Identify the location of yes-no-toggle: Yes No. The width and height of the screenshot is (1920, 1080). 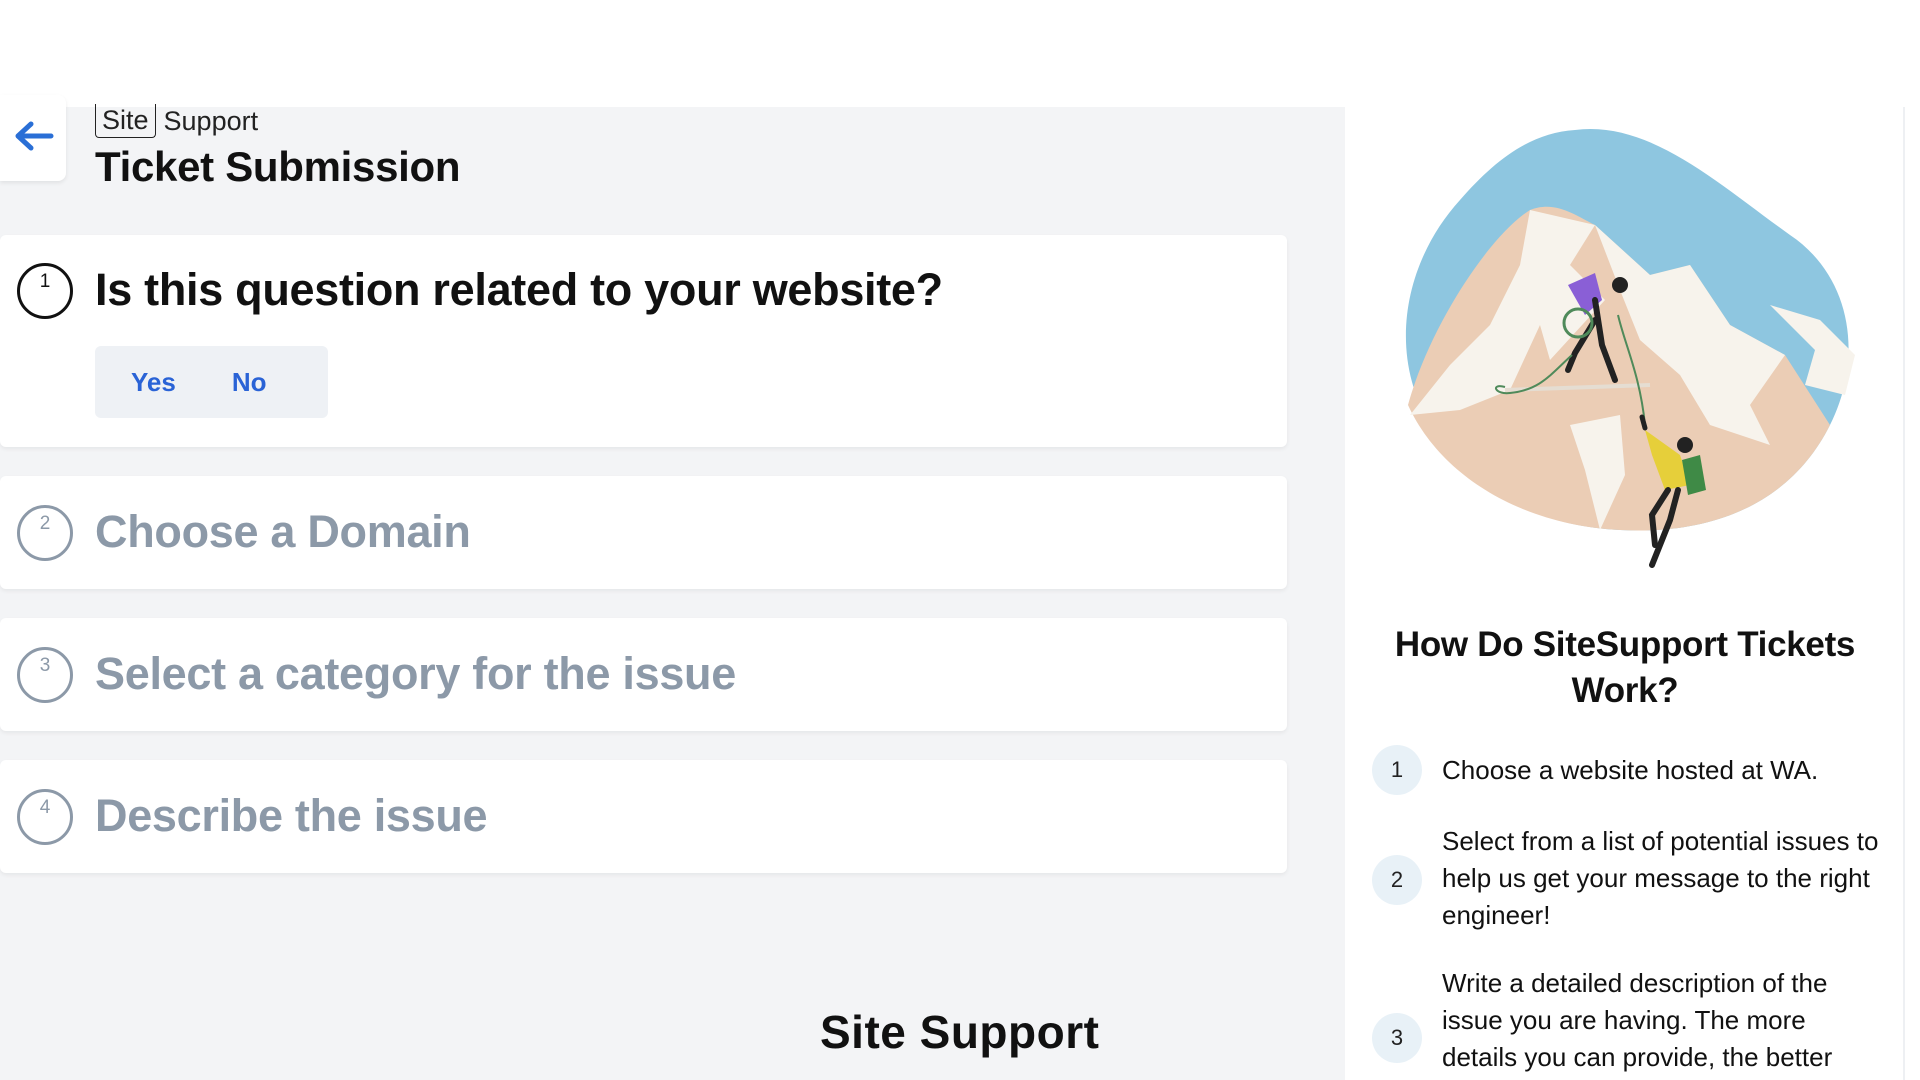
(211, 382).